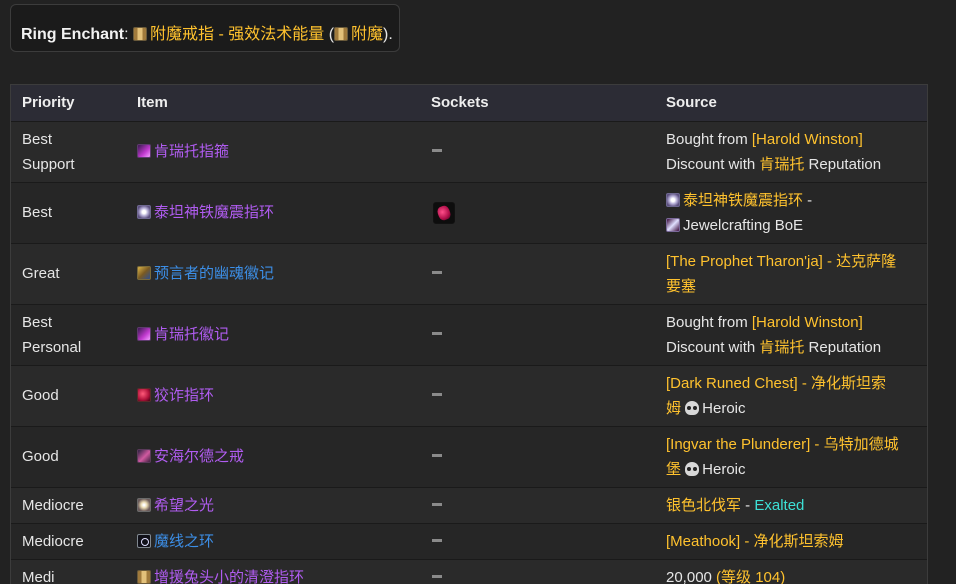  Describe the element at coordinates (144, 151) in the screenshot. I see `bracer-icon` at that location.